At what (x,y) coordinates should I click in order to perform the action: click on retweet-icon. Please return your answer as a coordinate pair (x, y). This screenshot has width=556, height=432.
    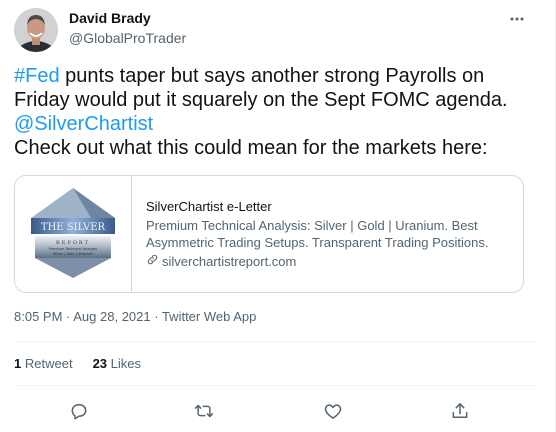
    Looking at the image, I should click on (204, 411).